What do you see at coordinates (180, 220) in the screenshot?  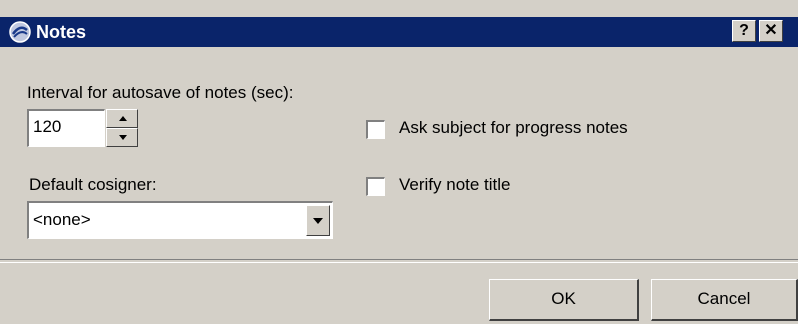 I see `default-cosigner-select: <none>` at bounding box center [180, 220].